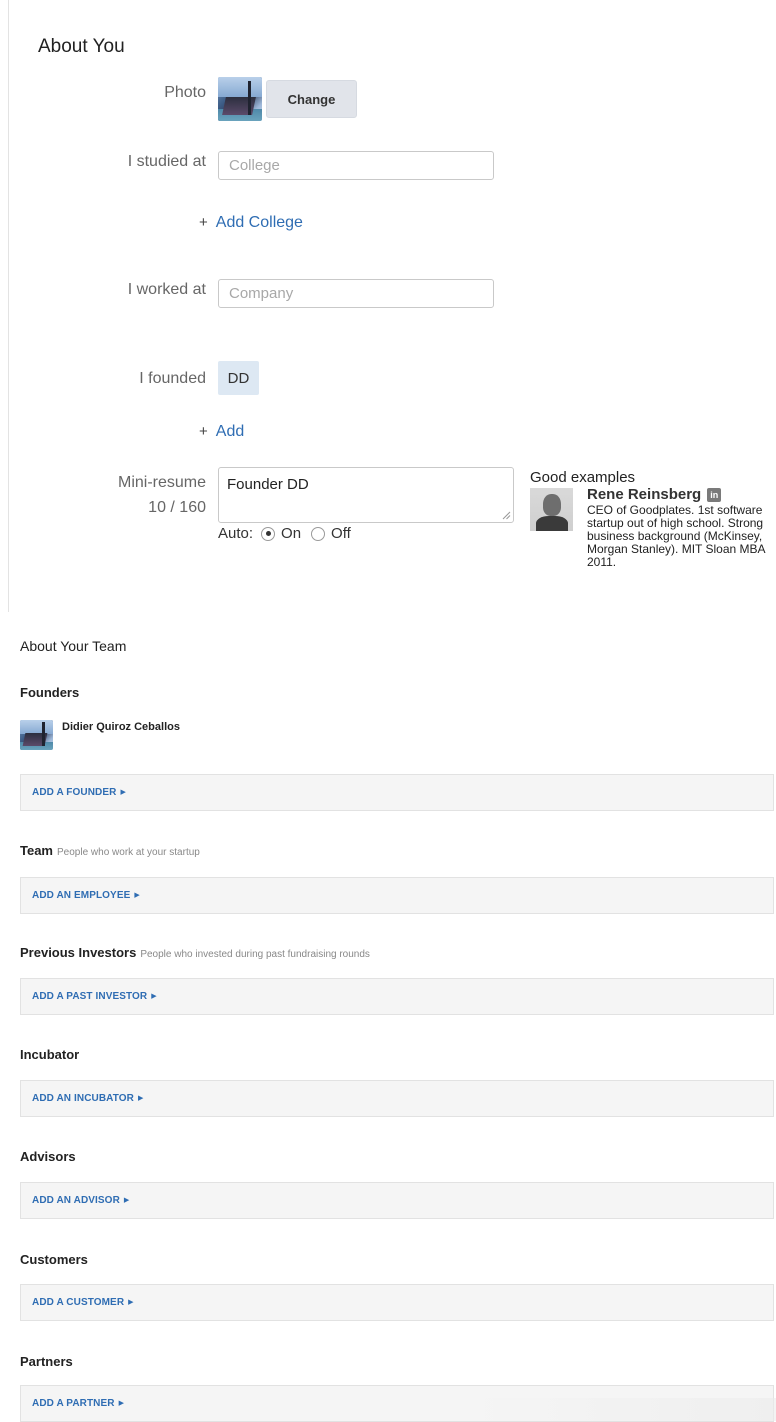 This screenshot has width=776, height=1422. What do you see at coordinates (397, 1098) in the screenshot?
I see `add-incubator-box: ADD AN INCUBATOR ▶` at bounding box center [397, 1098].